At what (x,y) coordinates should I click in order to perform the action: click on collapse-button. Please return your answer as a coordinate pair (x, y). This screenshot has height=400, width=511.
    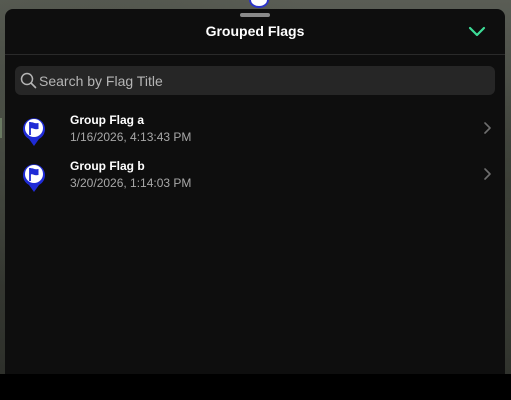
    Looking at the image, I should click on (477, 32).